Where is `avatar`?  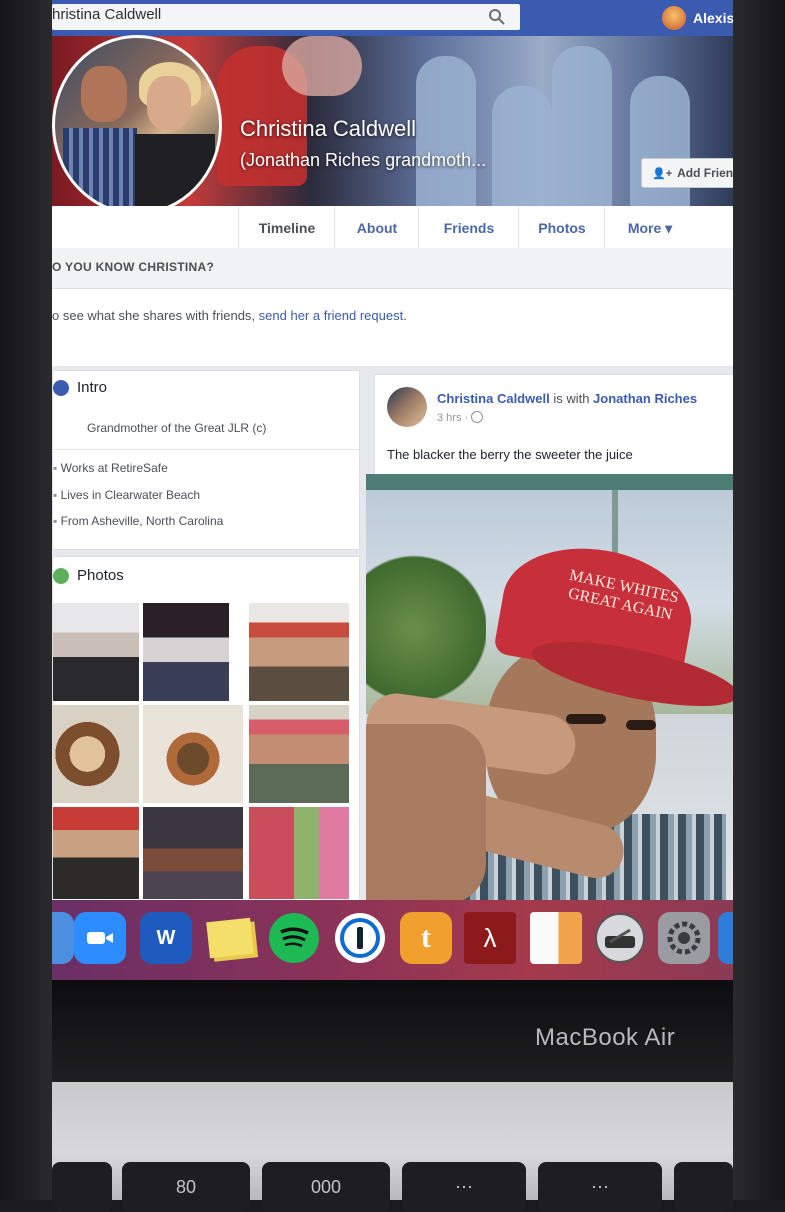
avatar is located at coordinates (674, 18).